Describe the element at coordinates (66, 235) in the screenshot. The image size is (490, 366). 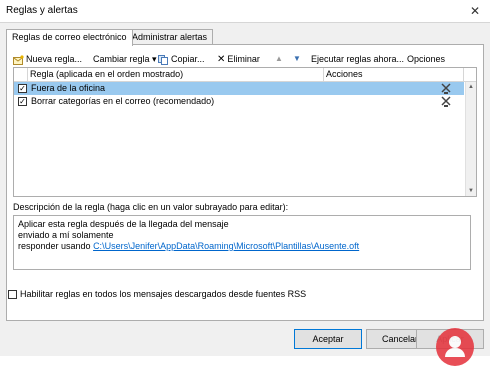
I see `description-line: enviado a mí solamente` at that location.